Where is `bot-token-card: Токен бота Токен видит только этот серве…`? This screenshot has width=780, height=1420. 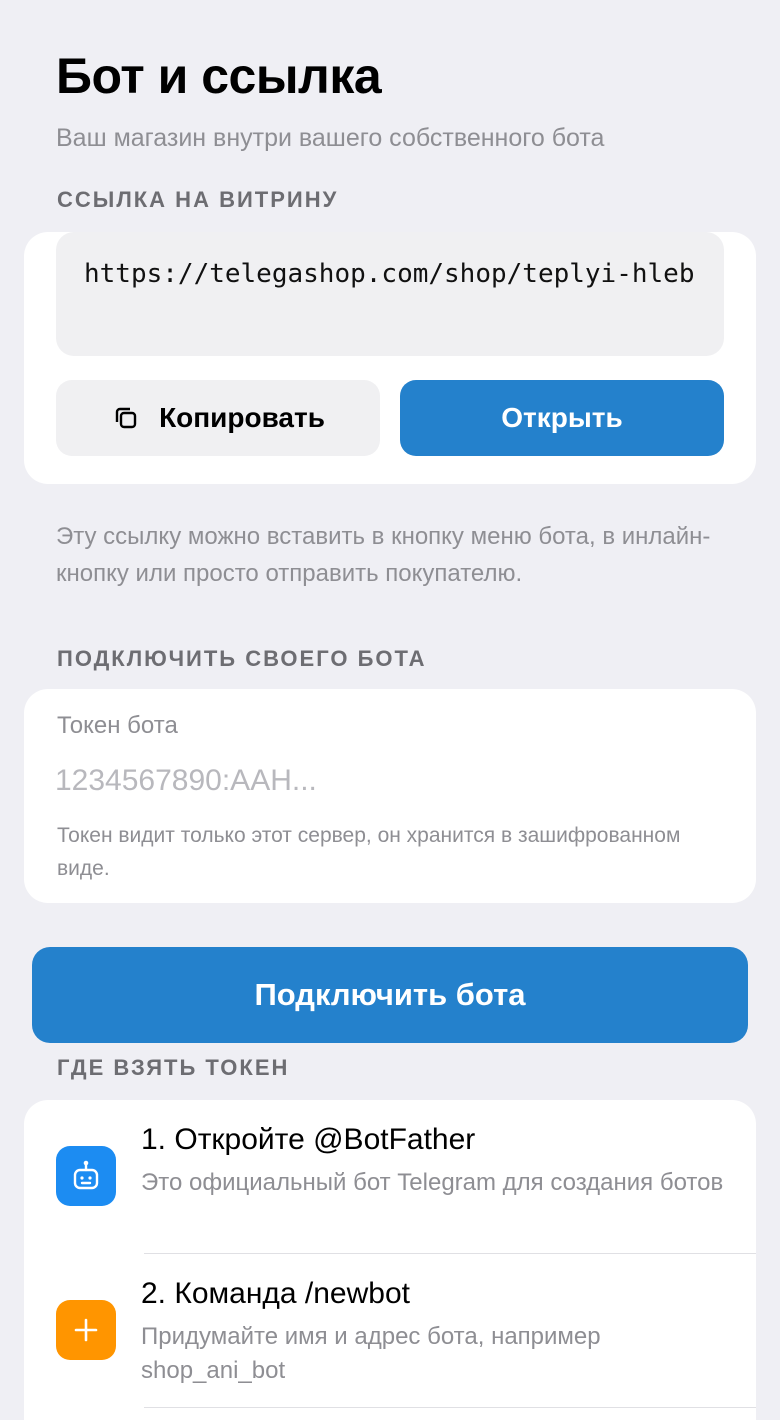
bot-token-card: Токен бота Токен видит только этот серве… is located at coordinates (390, 796).